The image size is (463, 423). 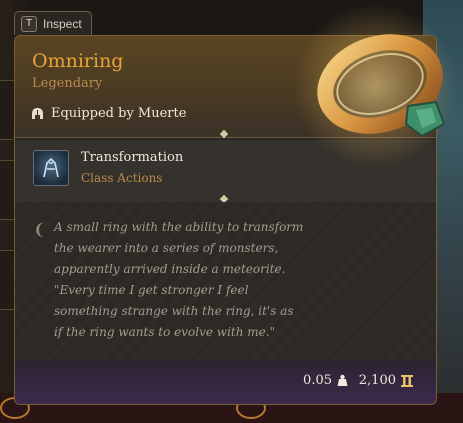 I want to click on tooltip-footer: 0.05 2,100, so click(x=225, y=382).